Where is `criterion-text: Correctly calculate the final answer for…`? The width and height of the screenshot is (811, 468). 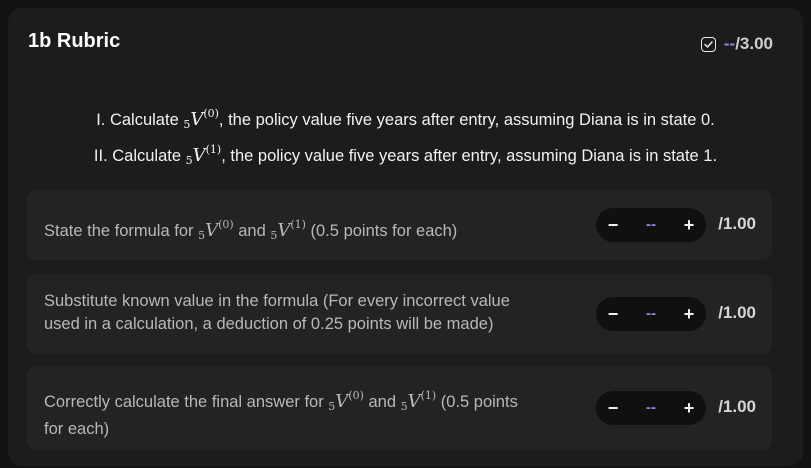 criterion-text: Correctly calculate the final answer for… is located at coordinates (281, 413).